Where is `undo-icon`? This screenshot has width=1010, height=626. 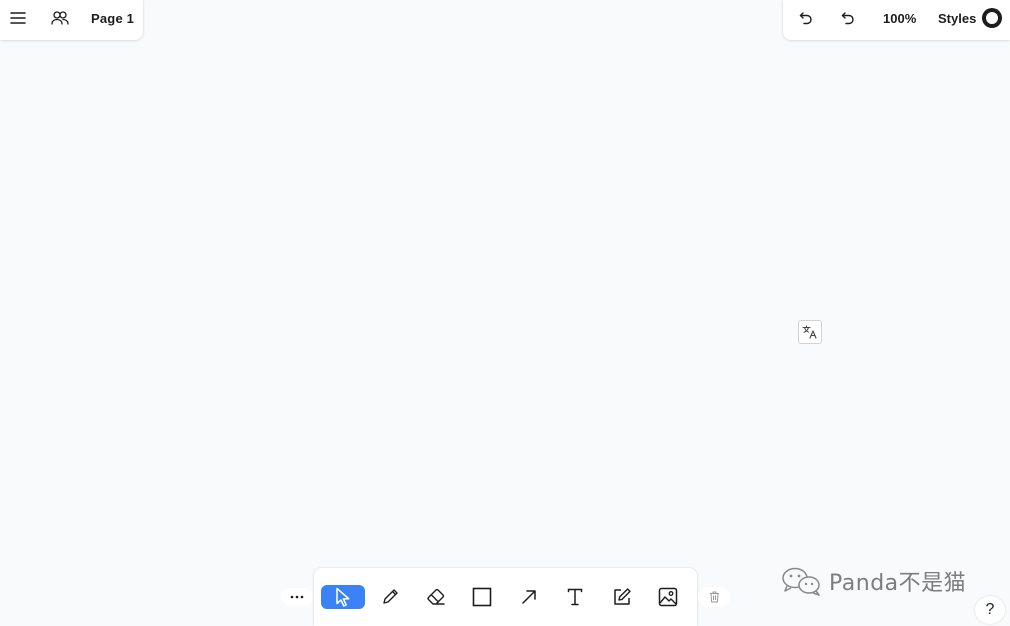
undo-icon is located at coordinates (805, 18).